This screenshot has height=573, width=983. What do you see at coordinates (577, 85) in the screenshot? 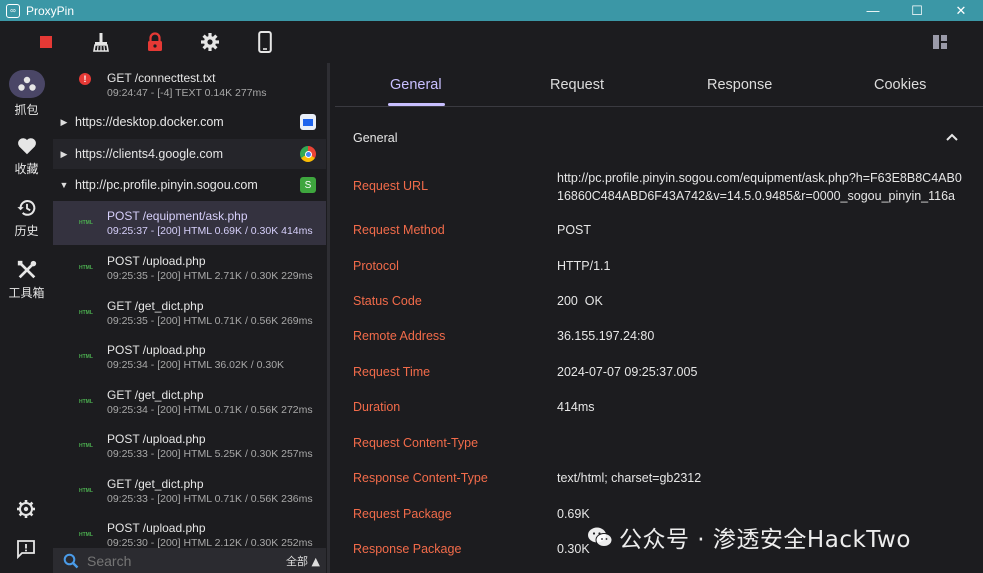
I see `tab-request: Request` at bounding box center [577, 85].